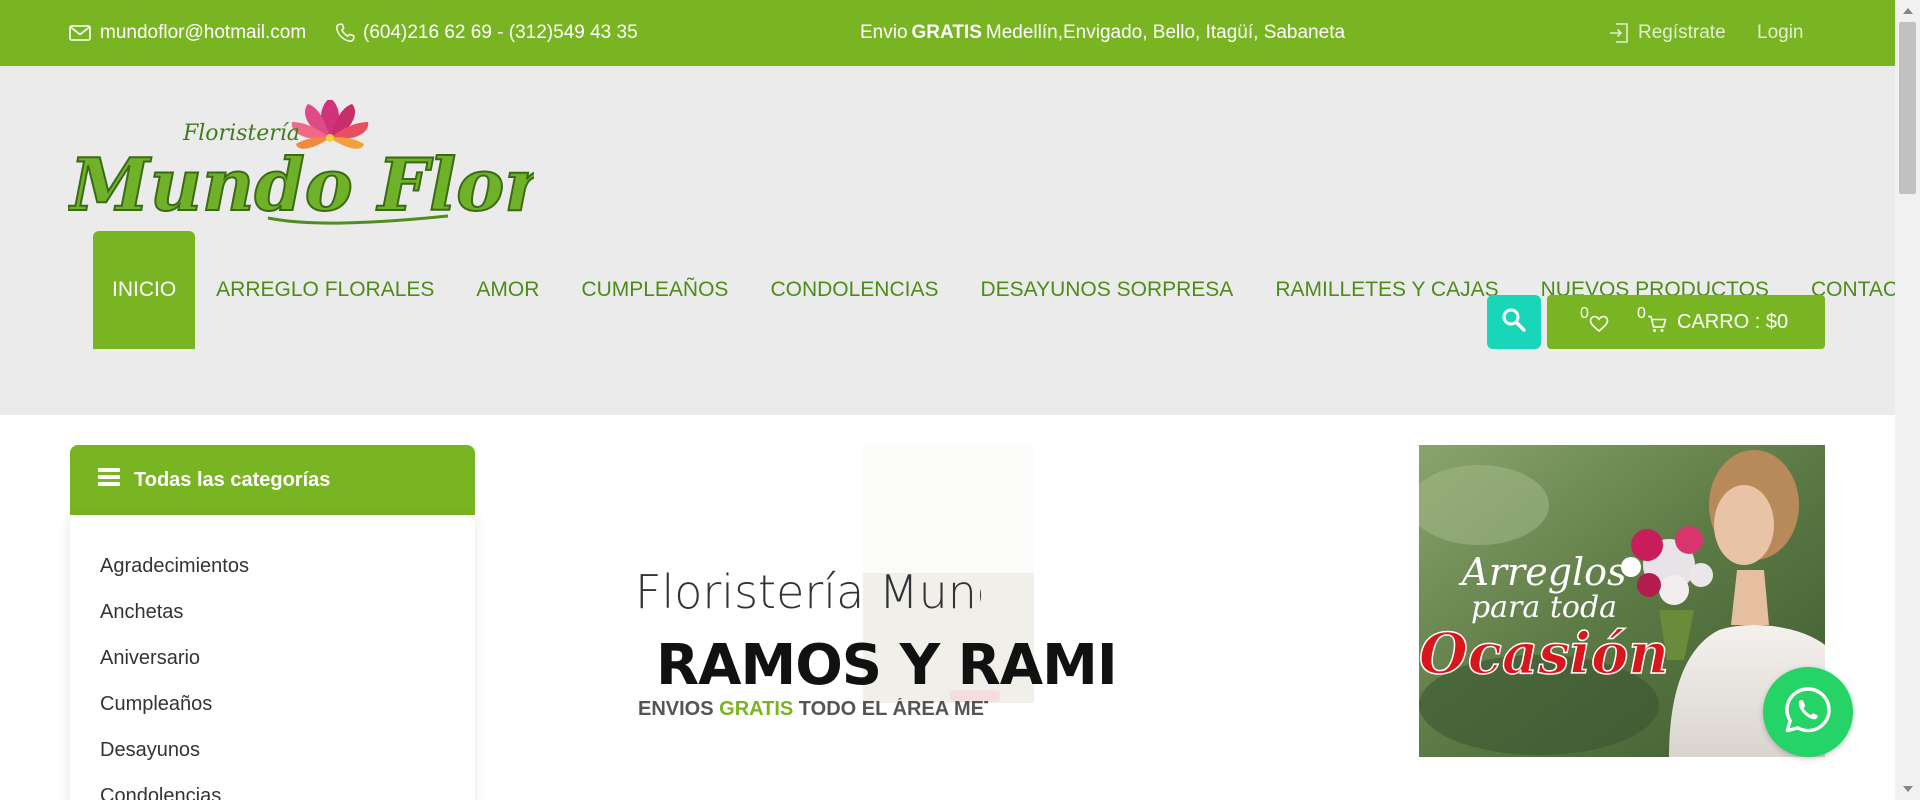 The image size is (1920, 800). Describe the element at coordinates (116, 480) in the screenshot. I see `menu-icon` at that location.